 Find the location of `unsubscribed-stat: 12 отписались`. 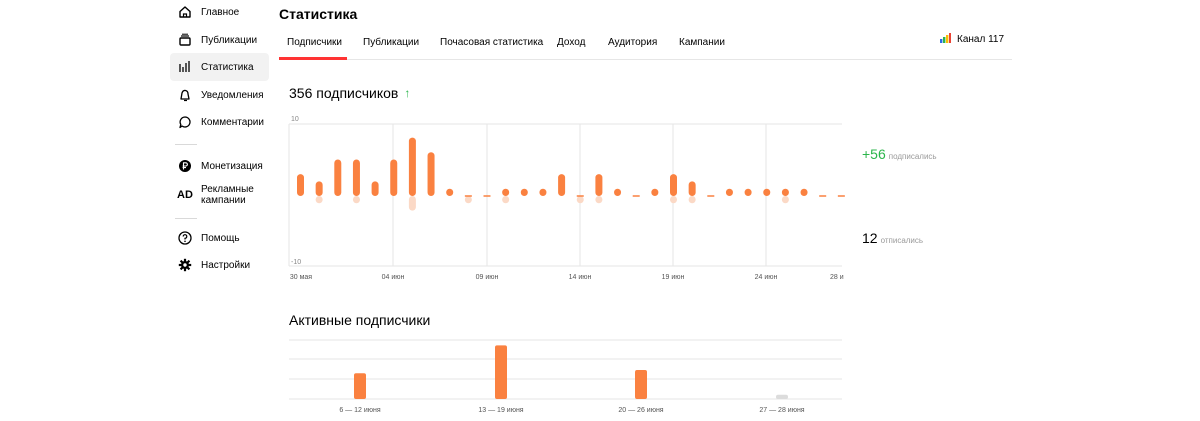

unsubscribed-stat: 12 отписались is located at coordinates (892, 238).